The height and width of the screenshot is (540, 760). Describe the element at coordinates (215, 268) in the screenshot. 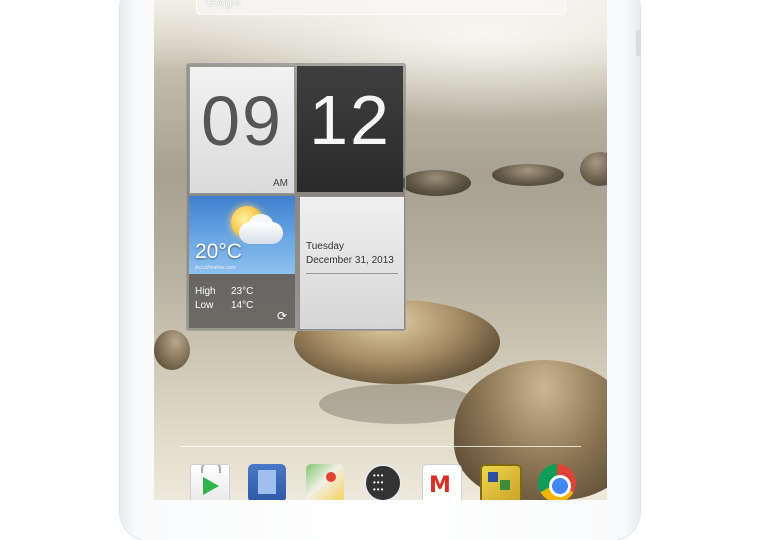

I see `weather-provider: AccuWeather.com` at that location.